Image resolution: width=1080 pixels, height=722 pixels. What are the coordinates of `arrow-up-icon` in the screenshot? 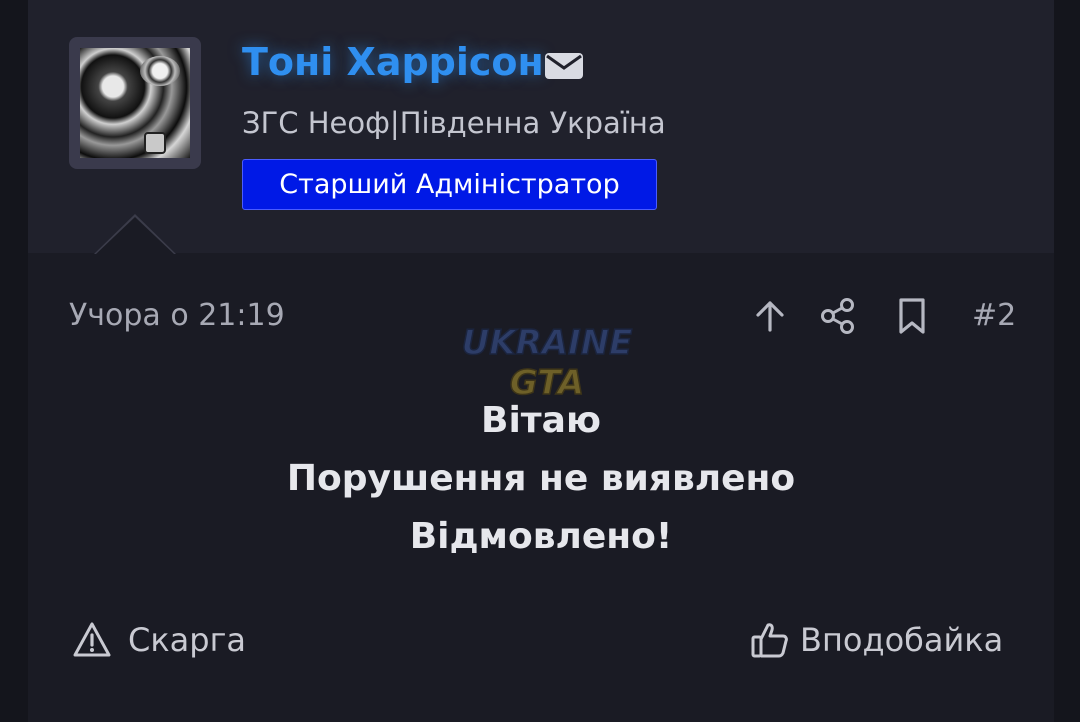 It's located at (770, 316).